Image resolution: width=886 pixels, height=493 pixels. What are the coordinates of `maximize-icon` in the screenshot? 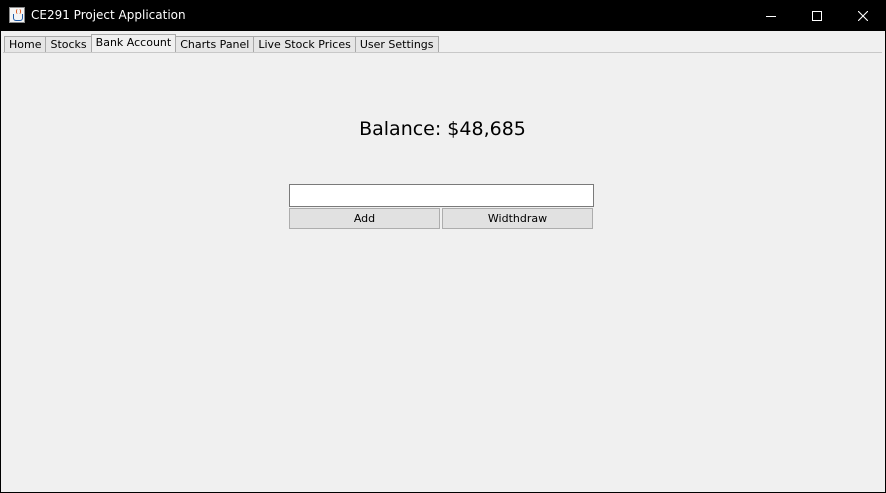 It's located at (817, 15).